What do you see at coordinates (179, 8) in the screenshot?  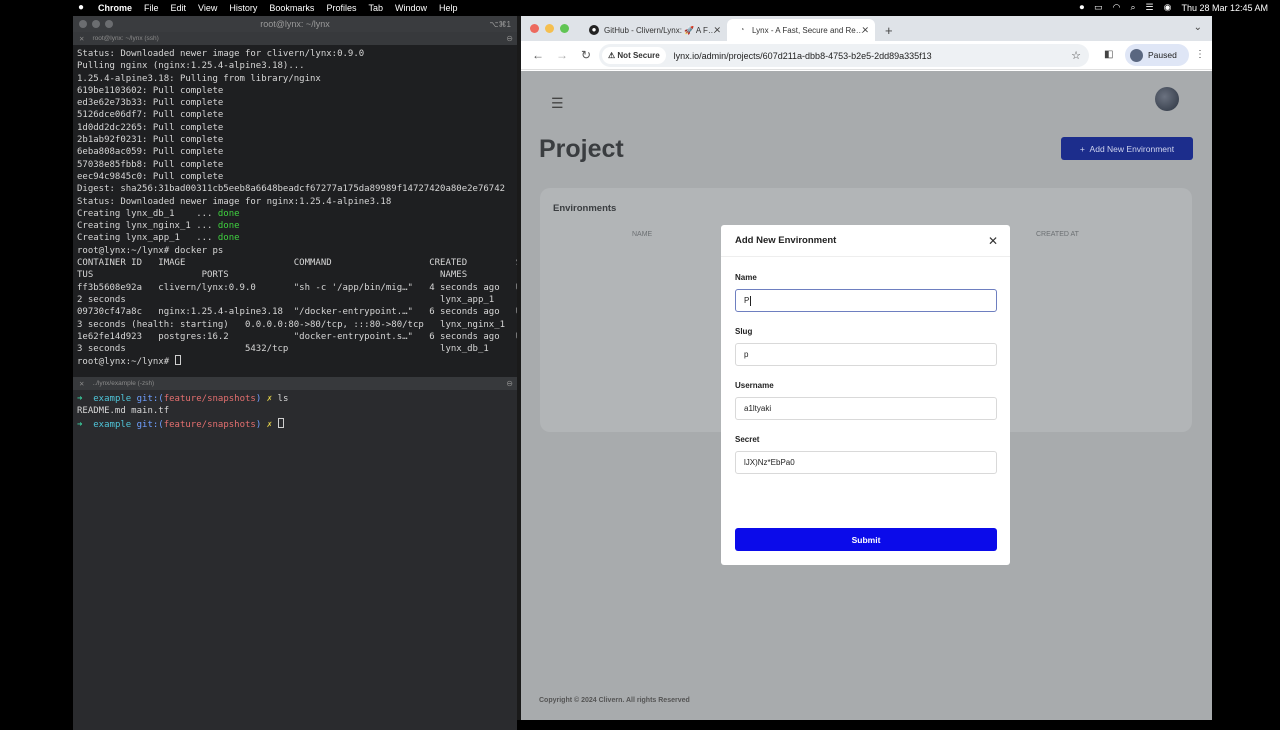 I see `menu-edit: Edit` at bounding box center [179, 8].